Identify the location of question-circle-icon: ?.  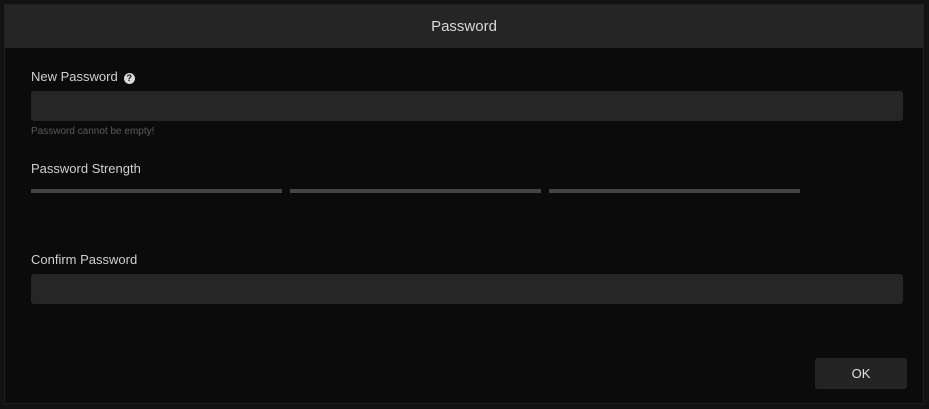
(129, 78).